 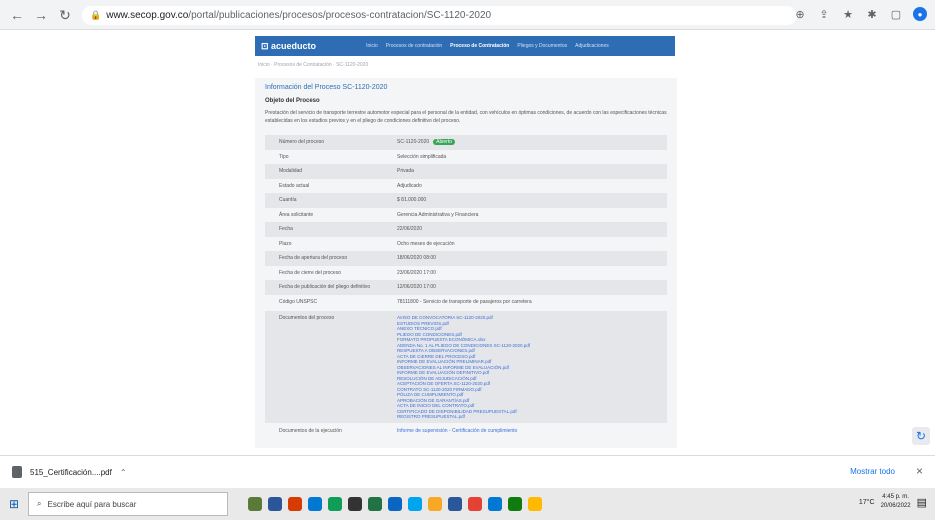 I want to click on detail-row: Tipo Selección simplificada, so click(x=466, y=157).